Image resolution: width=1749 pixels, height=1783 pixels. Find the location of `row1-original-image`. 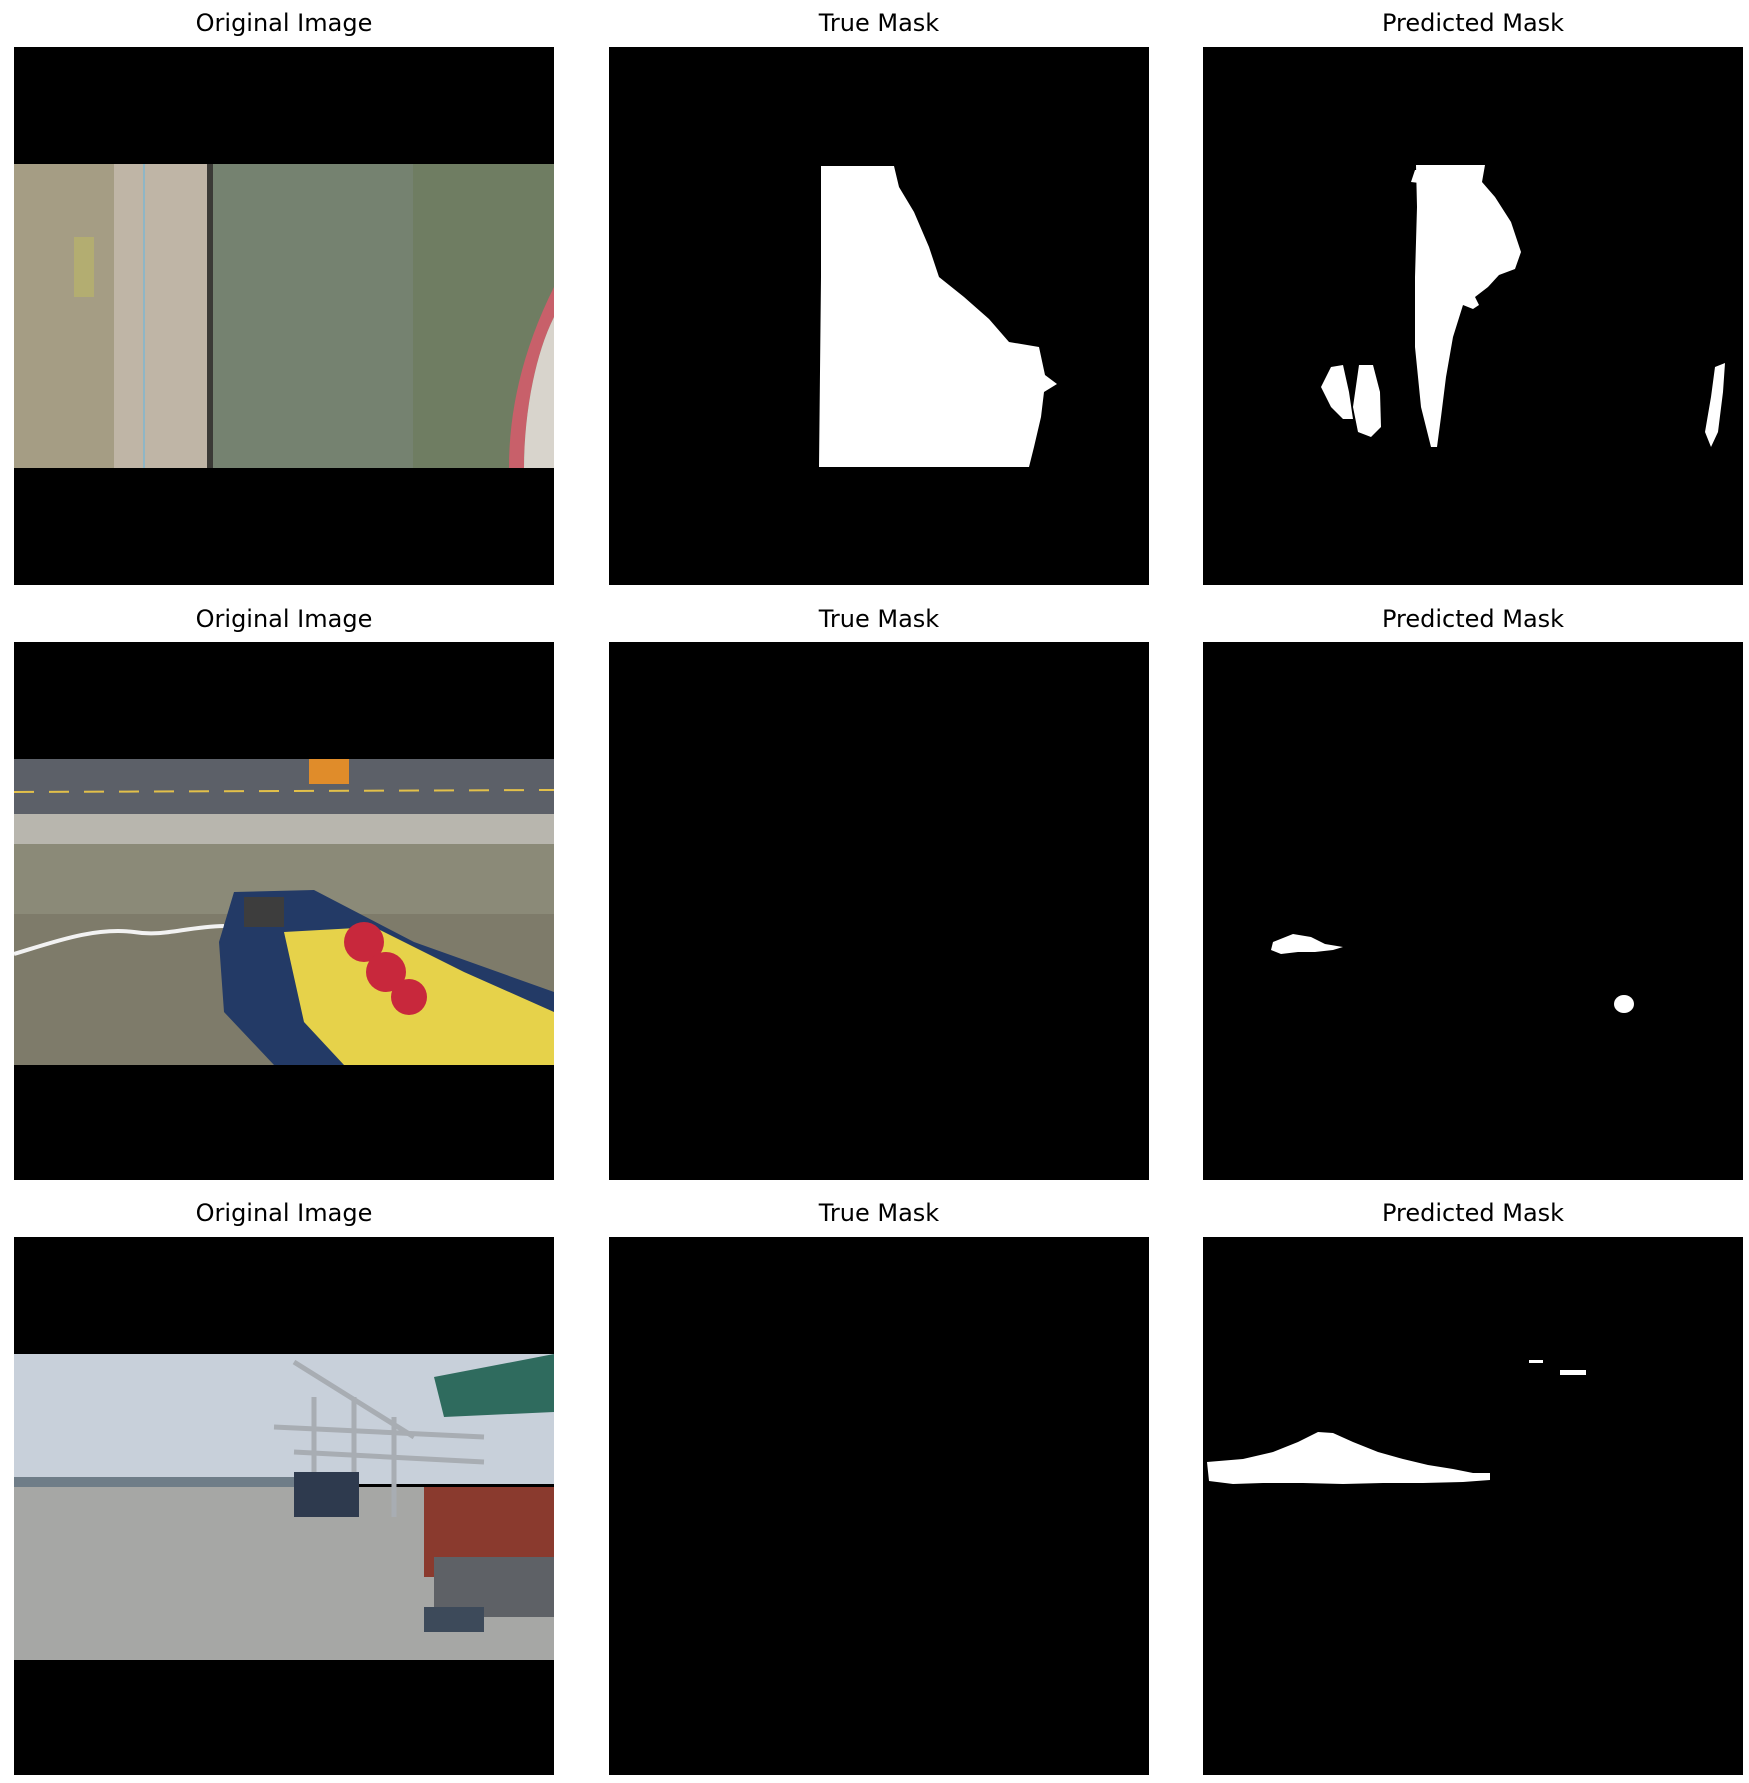

row1-original-image is located at coordinates (284, 316).